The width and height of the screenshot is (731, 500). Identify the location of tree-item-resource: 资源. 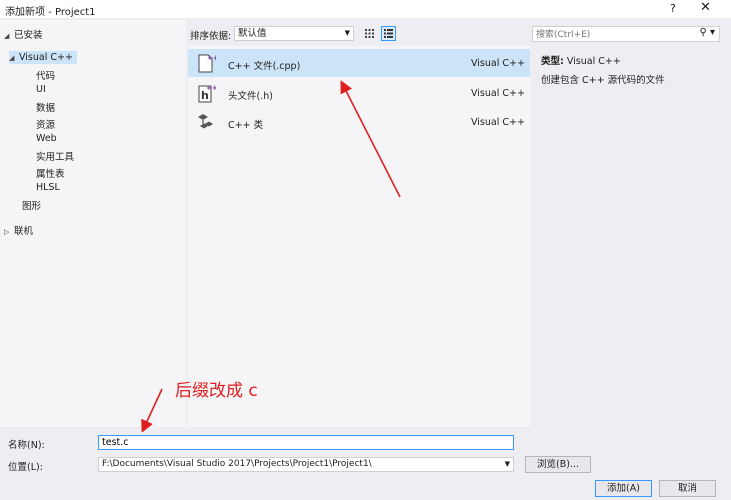
(45, 124).